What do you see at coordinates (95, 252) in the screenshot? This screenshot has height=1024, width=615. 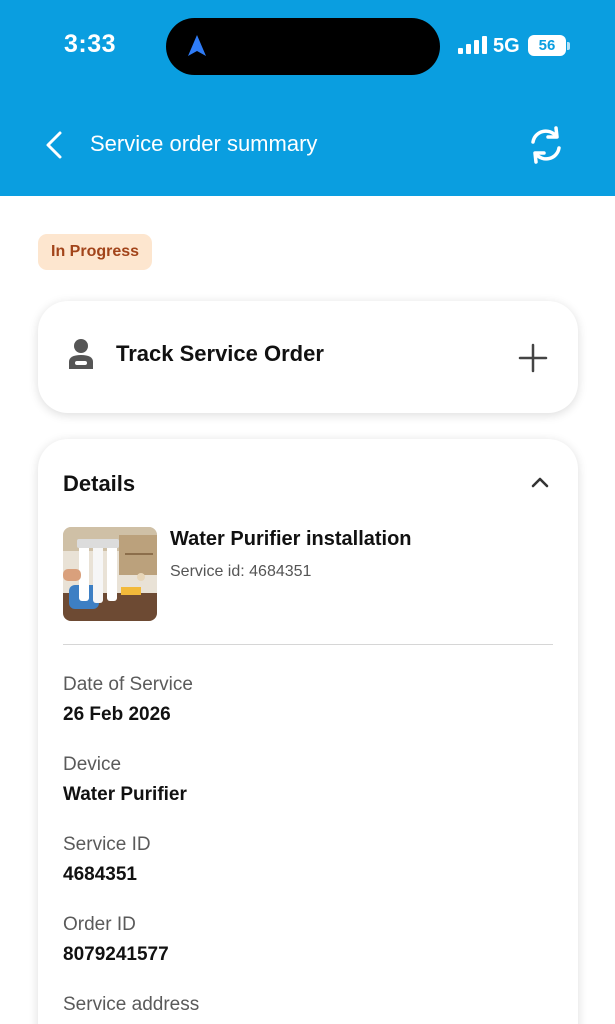 I see `status-badge: In Progress` at bounding box center [95, 252].